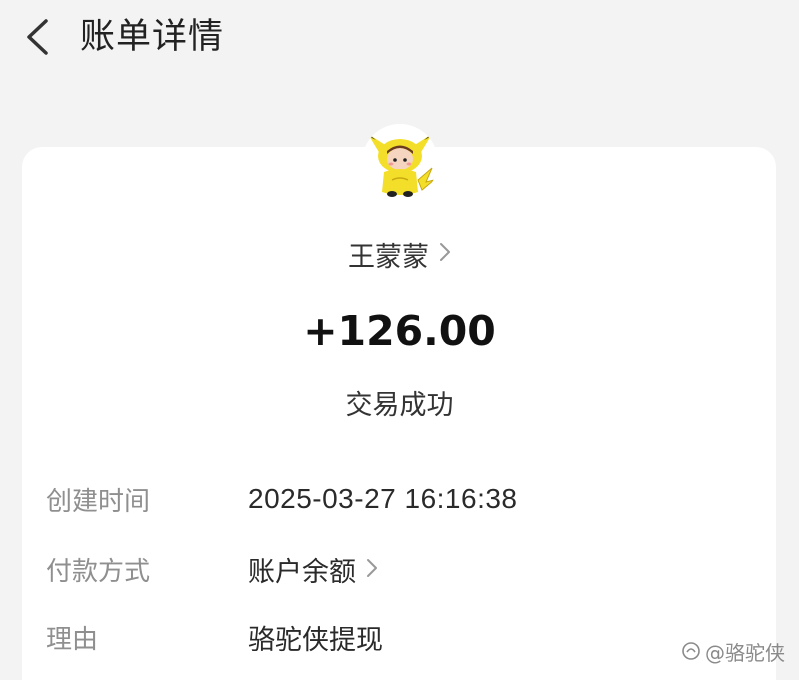 Image resolution: width=799 pixels, height=680 pixels. I want to click on payment-method-value: 账户余额, so click(302, 572).